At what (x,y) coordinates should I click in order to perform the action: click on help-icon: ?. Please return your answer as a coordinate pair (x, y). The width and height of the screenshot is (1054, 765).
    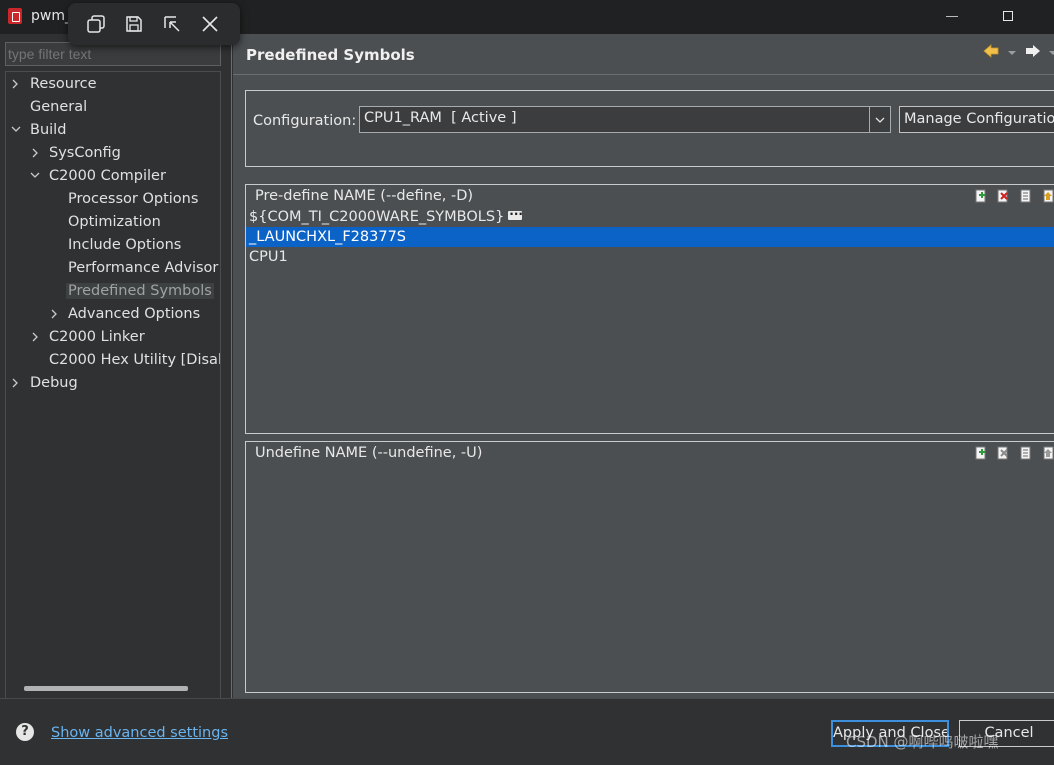
    Looking at the image, I should click on (25, 732).